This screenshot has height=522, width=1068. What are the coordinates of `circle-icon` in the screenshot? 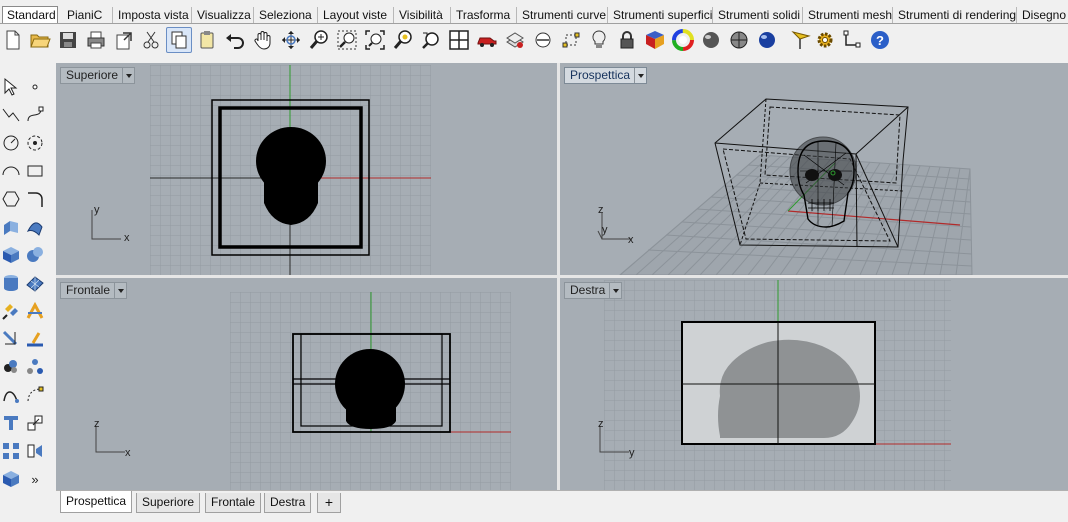 It's located at (11, 143).